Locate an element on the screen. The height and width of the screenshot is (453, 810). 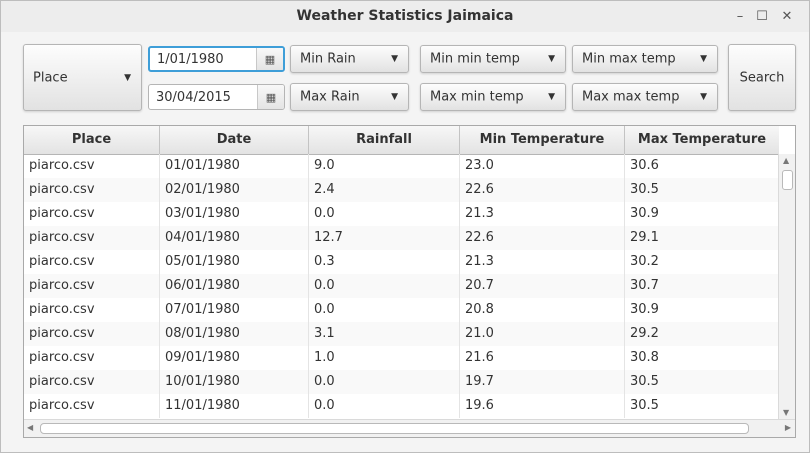
cell-date: 06/01/1980 is located at coordinates (234, 286).